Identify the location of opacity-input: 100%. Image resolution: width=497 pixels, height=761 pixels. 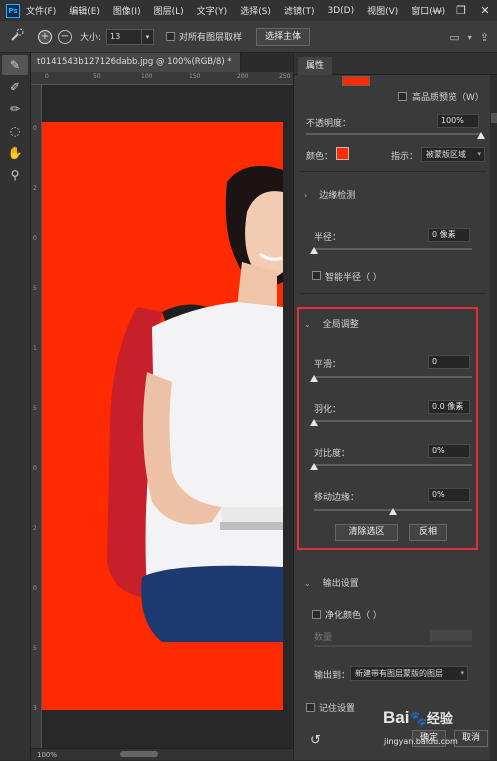
(458, 121).